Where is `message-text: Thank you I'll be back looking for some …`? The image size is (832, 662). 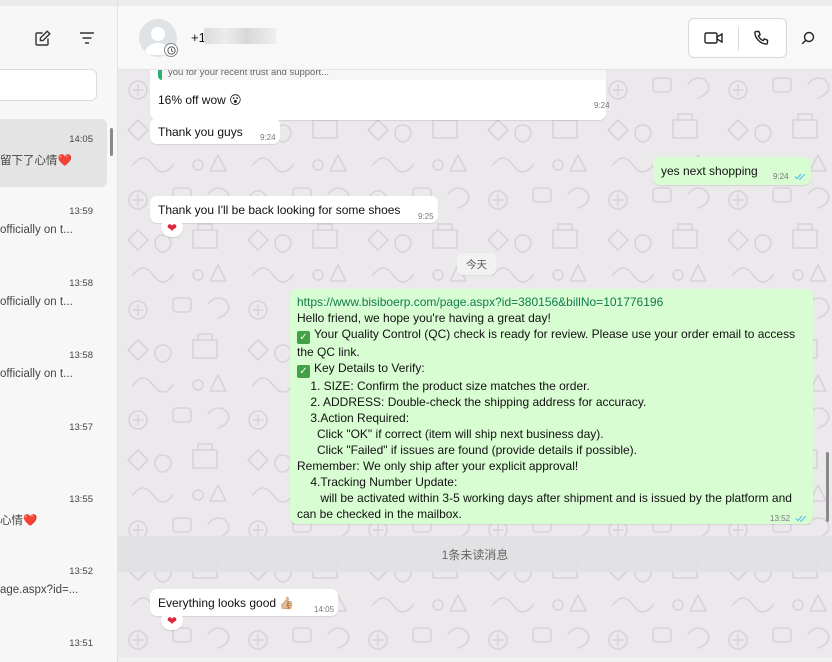
message-text: Thank you I'll be back looking for some … is located at coordinates (279, 210).